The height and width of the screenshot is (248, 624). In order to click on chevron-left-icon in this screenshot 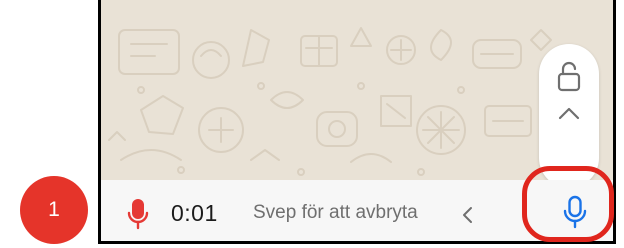, I will do `click(467, 215)`.